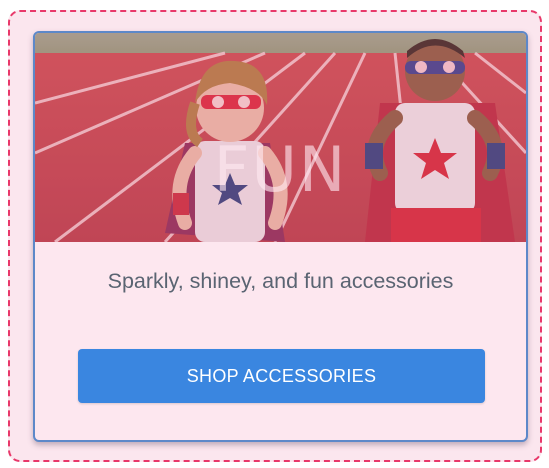 This screenshot has width=549, height=468. I want to click on hero-title: FUN, so click(280, 169).